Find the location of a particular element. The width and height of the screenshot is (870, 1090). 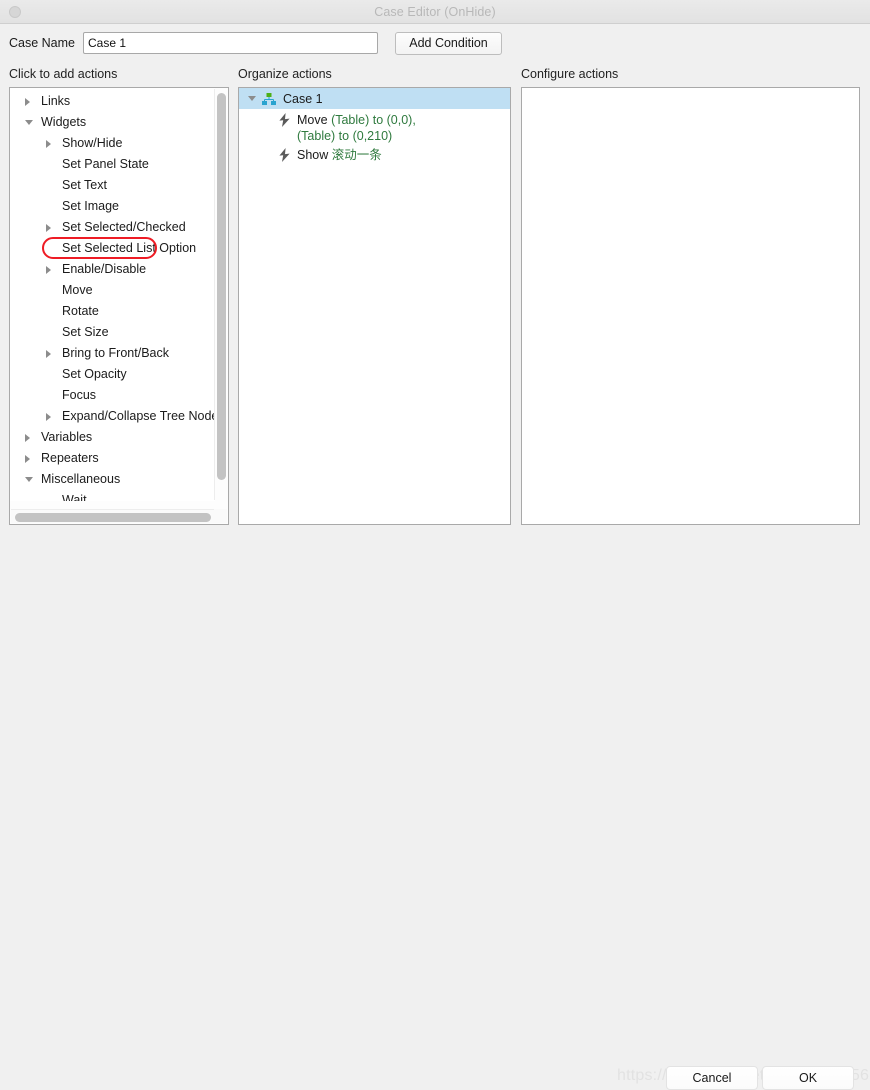

action-tree-item: Variables is located at coordinates (112, 437).